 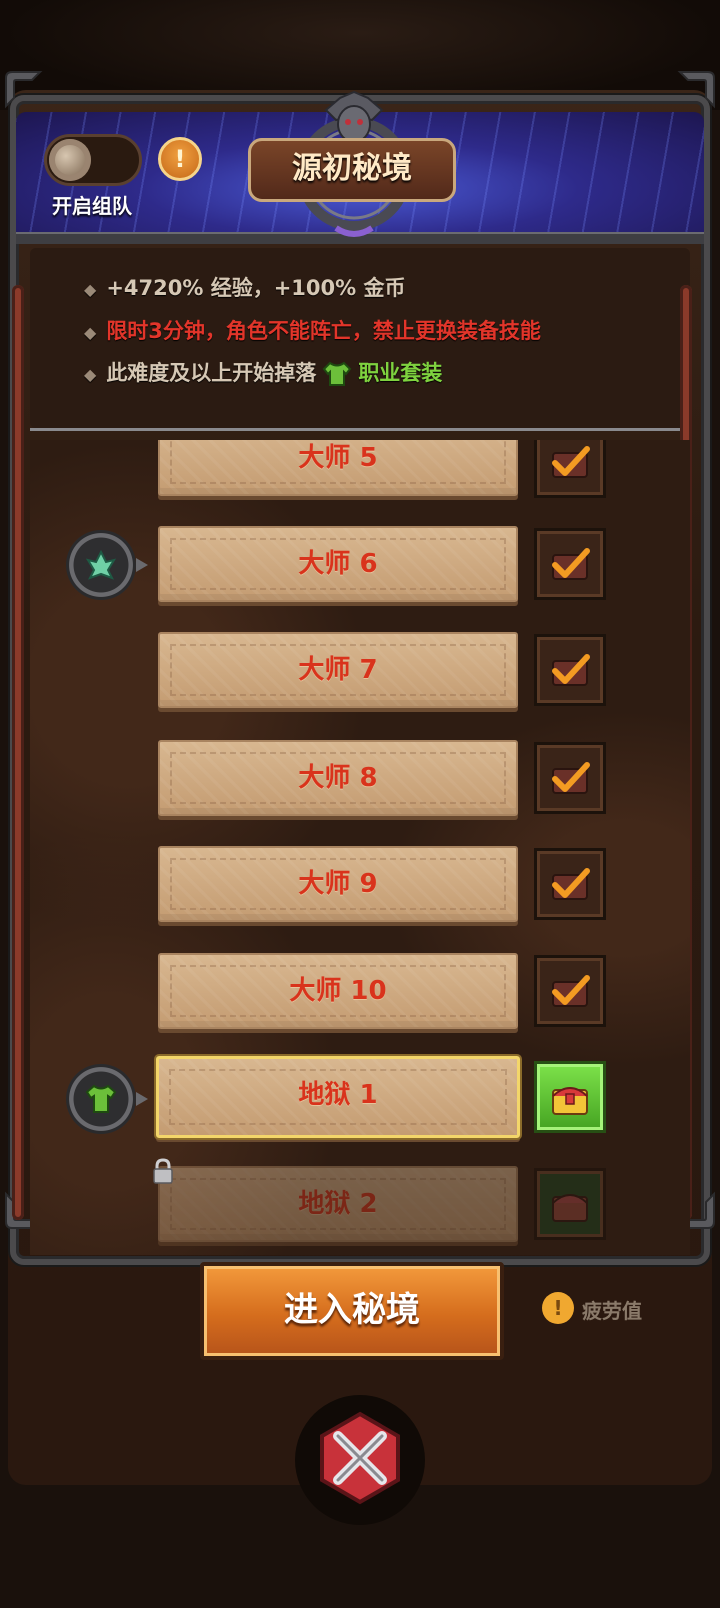 What do you see at coordinates (338, 468) in the screenshot?
I see `difficulty-row-master-5: 大师 5` at bounding box center [338, 468].